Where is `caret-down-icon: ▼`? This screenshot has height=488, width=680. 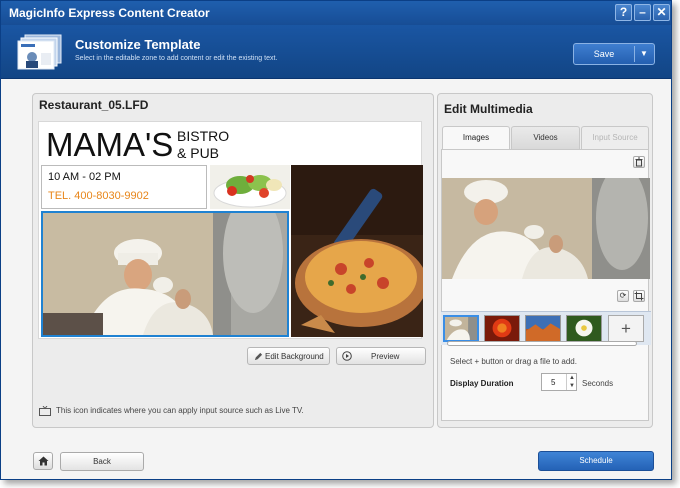
caret-down-icon: ▼ is located at coordinates (644, 53).